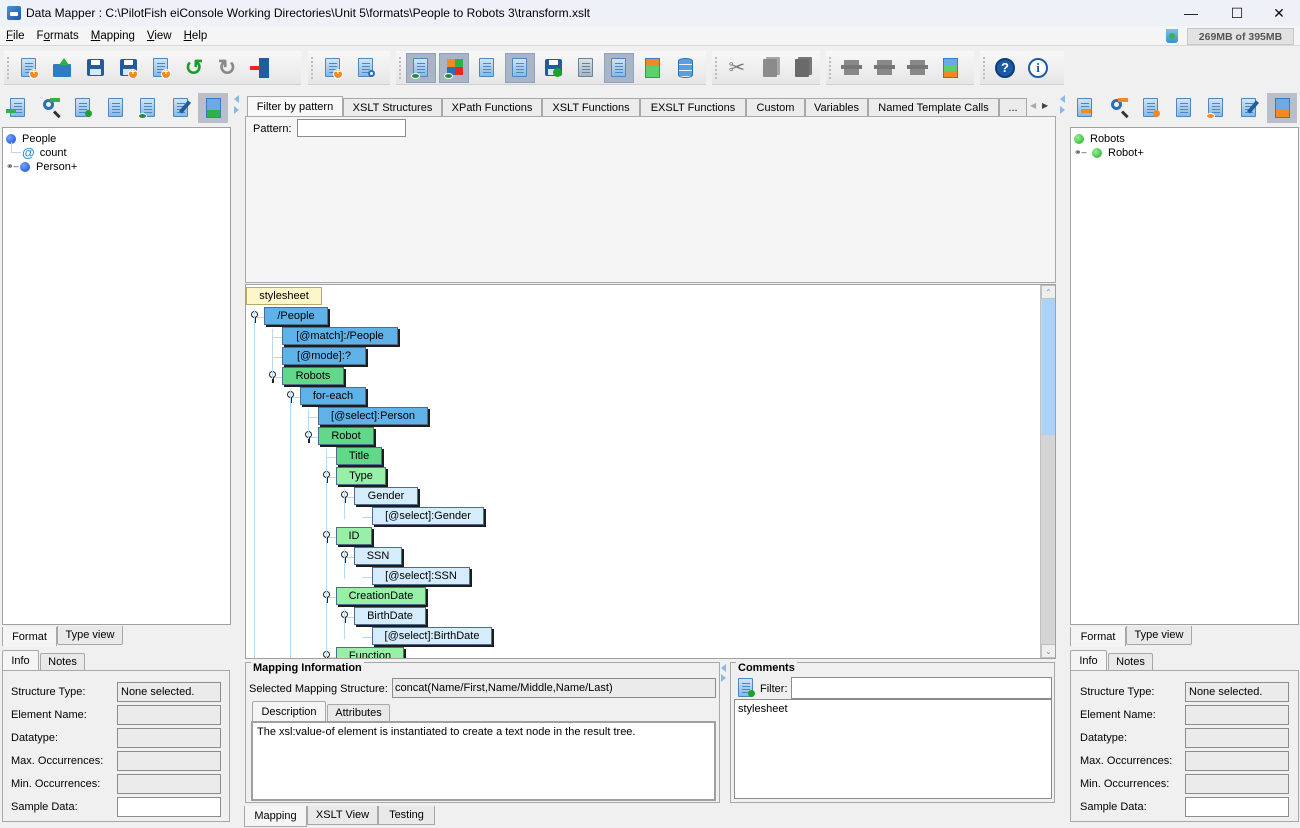 This screenshot has width=1300, height=828. I want to click on about-button: i, so click(1038, 68).